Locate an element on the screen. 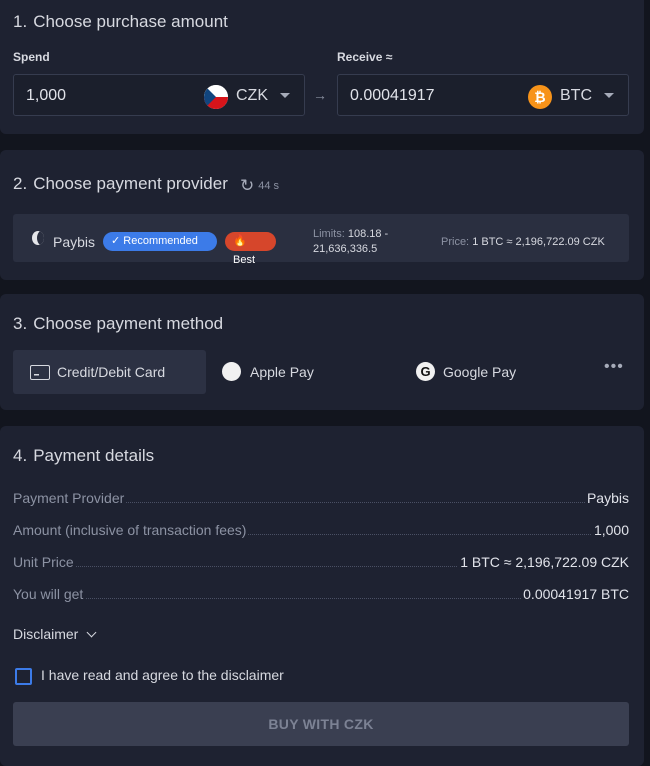 The image size is (650, 766). detail-row-unit-price: Unit Price 1 BTC ≈ 2,196,722.09 CZK is located at coordinates (321, 562).